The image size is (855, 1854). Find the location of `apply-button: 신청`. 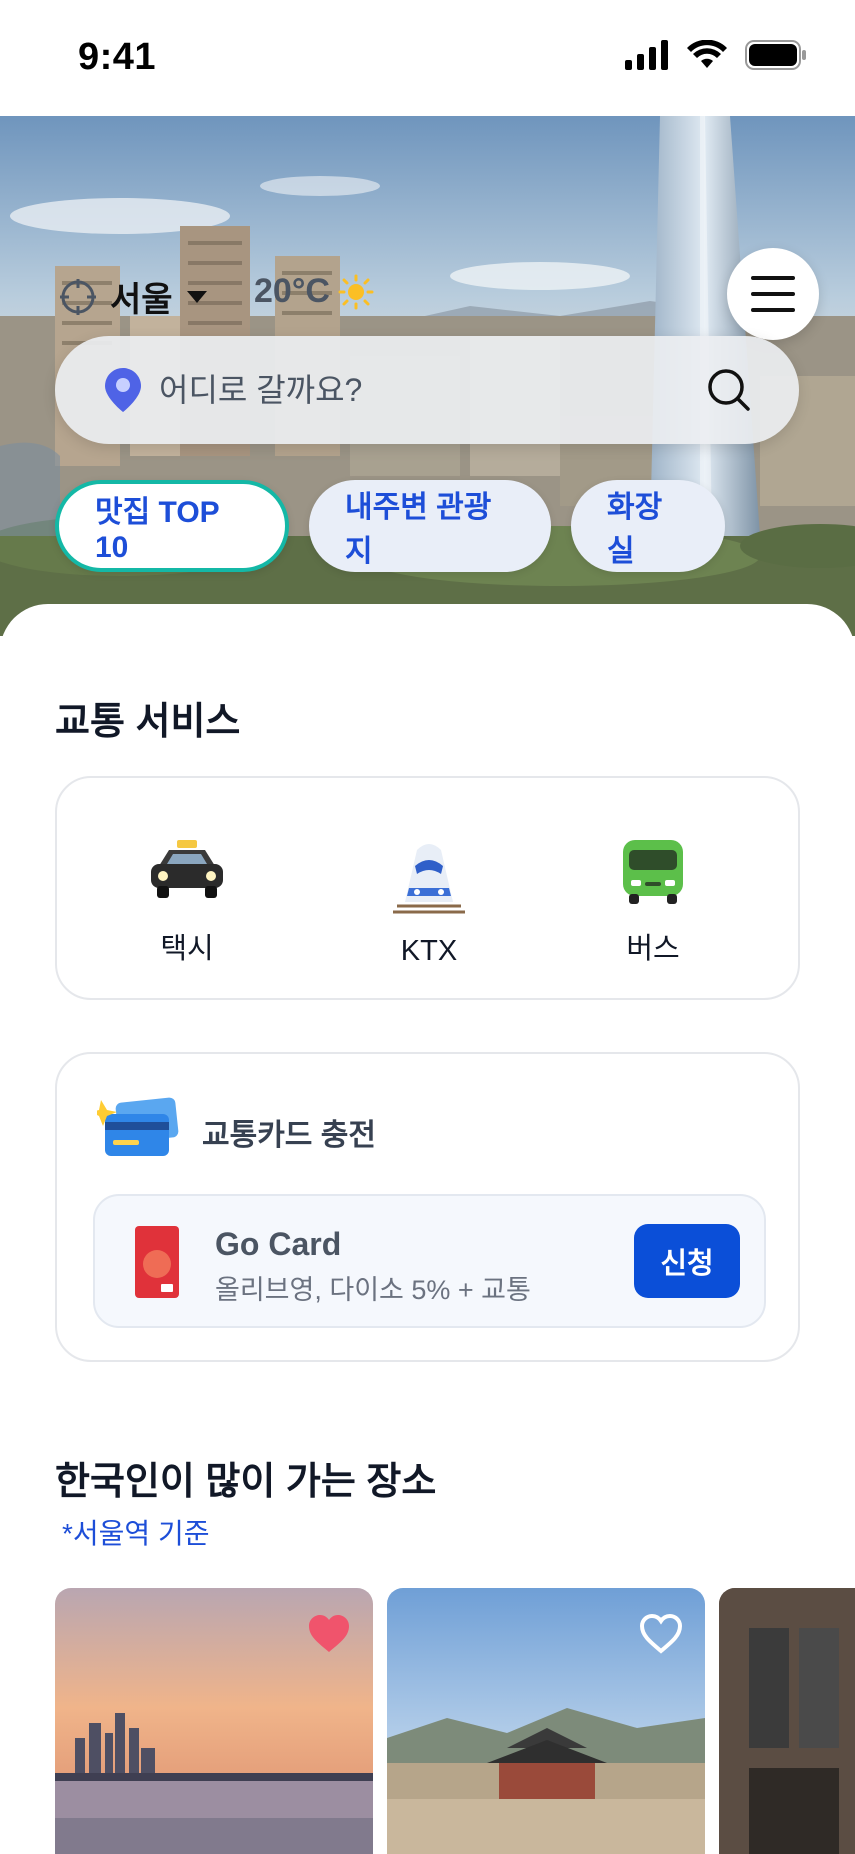

apply-button: 신청 is located at coordinates (687, 1261).